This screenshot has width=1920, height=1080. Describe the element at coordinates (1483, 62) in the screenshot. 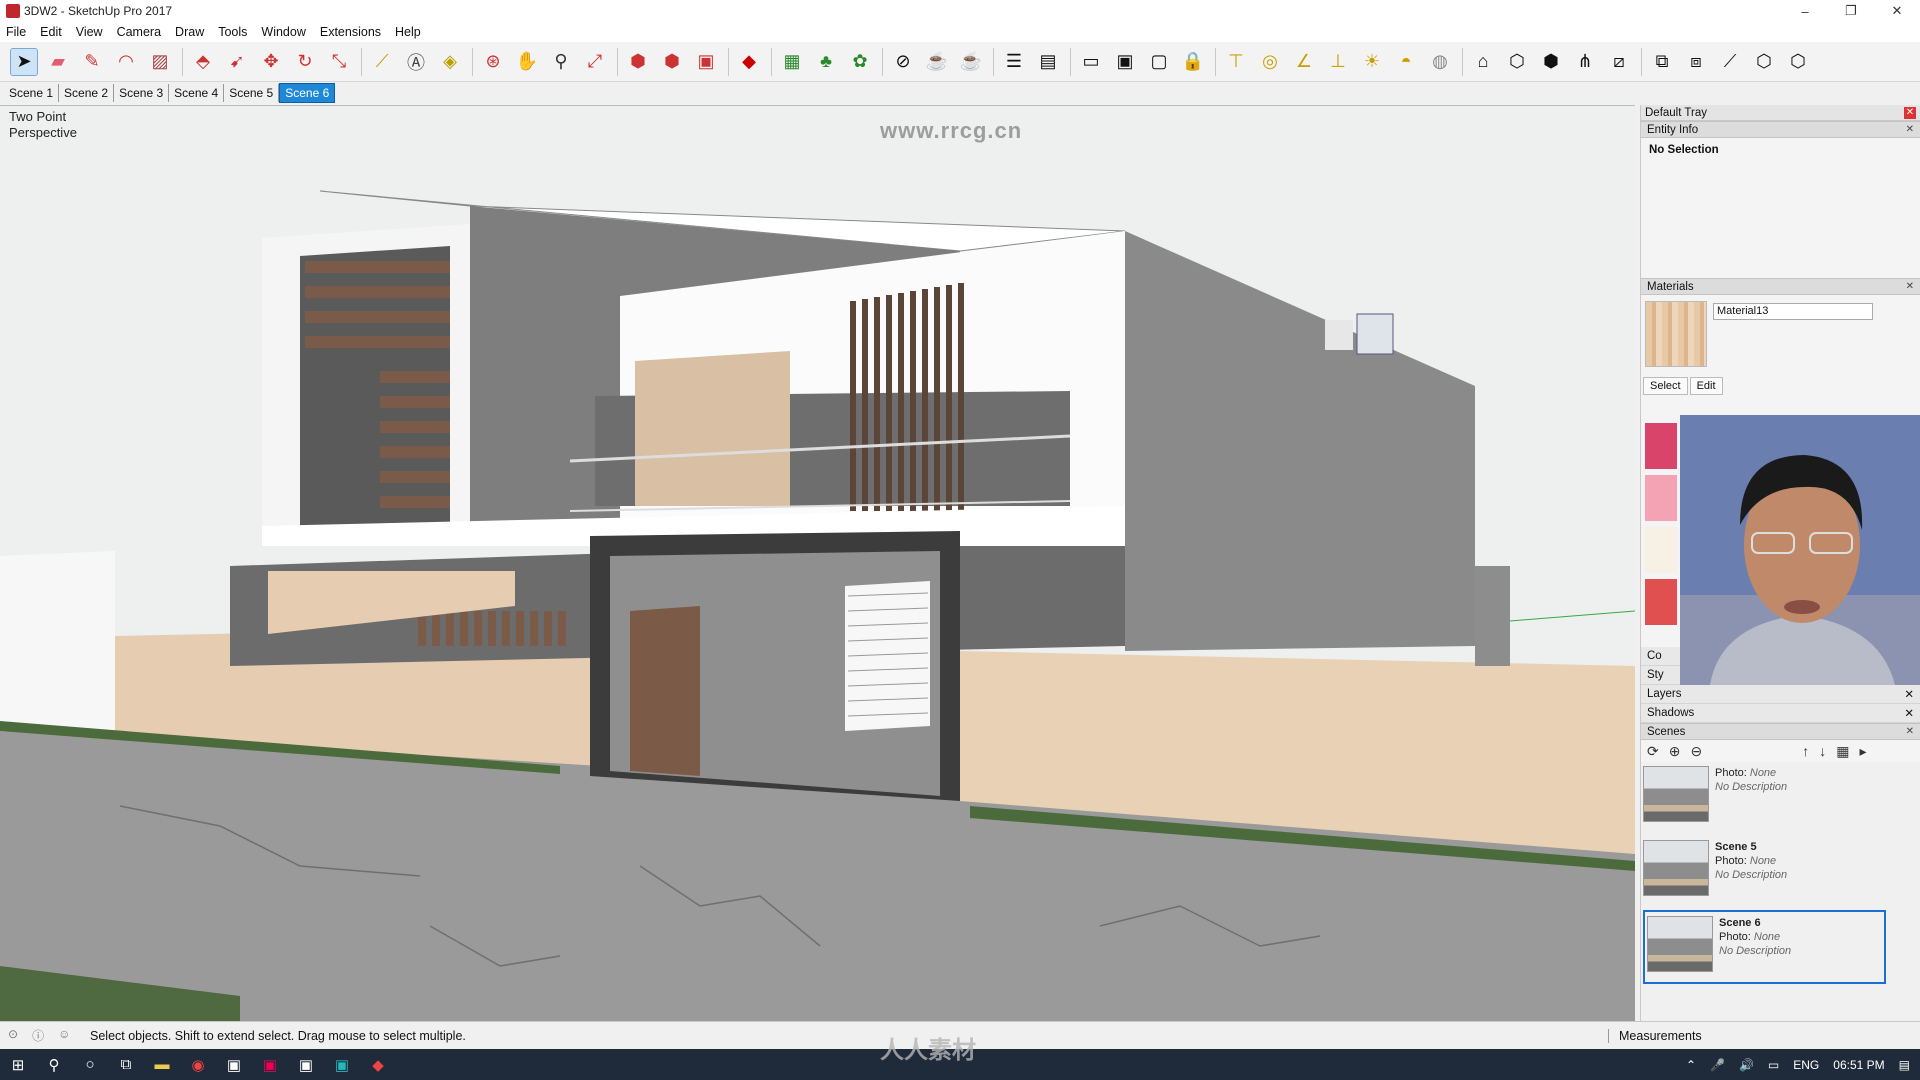

I see `camera-icon: ⌂` at that location.